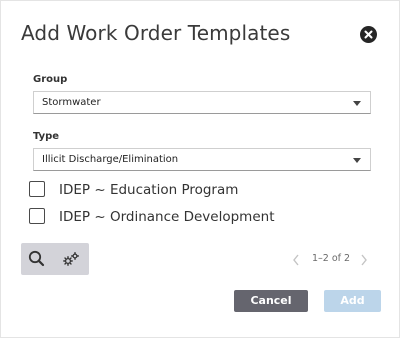 Image resolution: width=400 pixels, height=338 pixels. I want to click on next-page-button, so click(364, 259).